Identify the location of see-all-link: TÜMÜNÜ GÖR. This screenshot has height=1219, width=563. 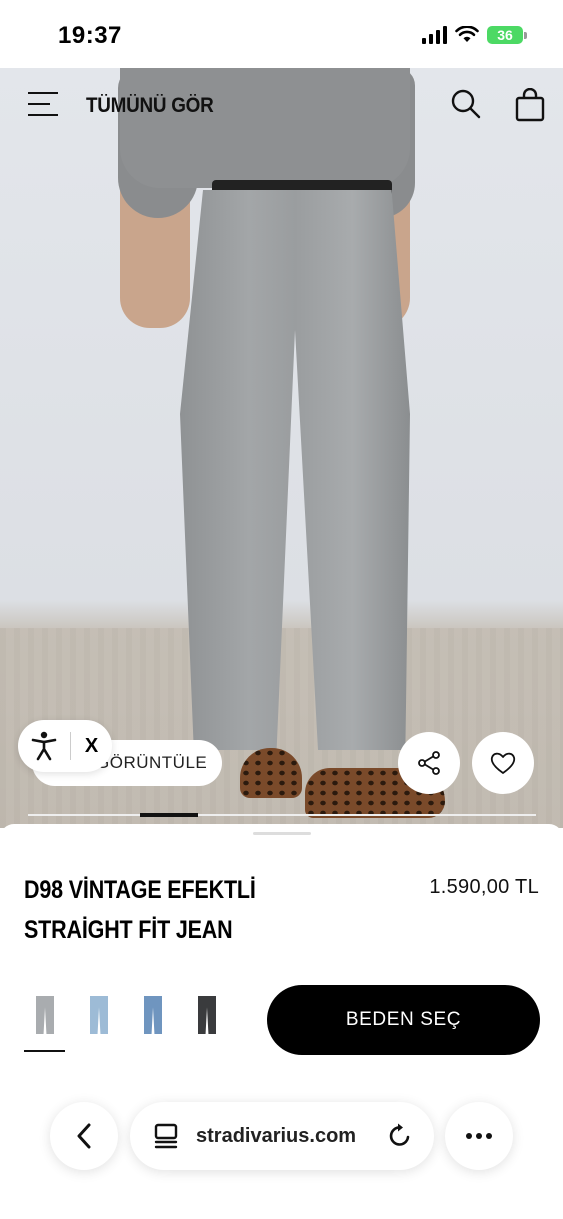
(150, 106).